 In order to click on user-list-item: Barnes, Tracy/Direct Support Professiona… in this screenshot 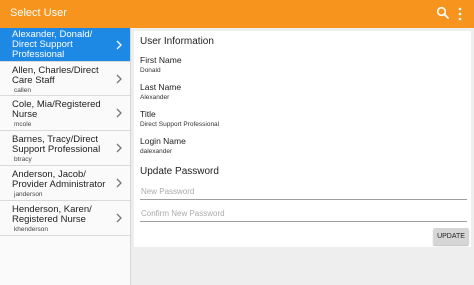, I will do `click(65, 148)`.